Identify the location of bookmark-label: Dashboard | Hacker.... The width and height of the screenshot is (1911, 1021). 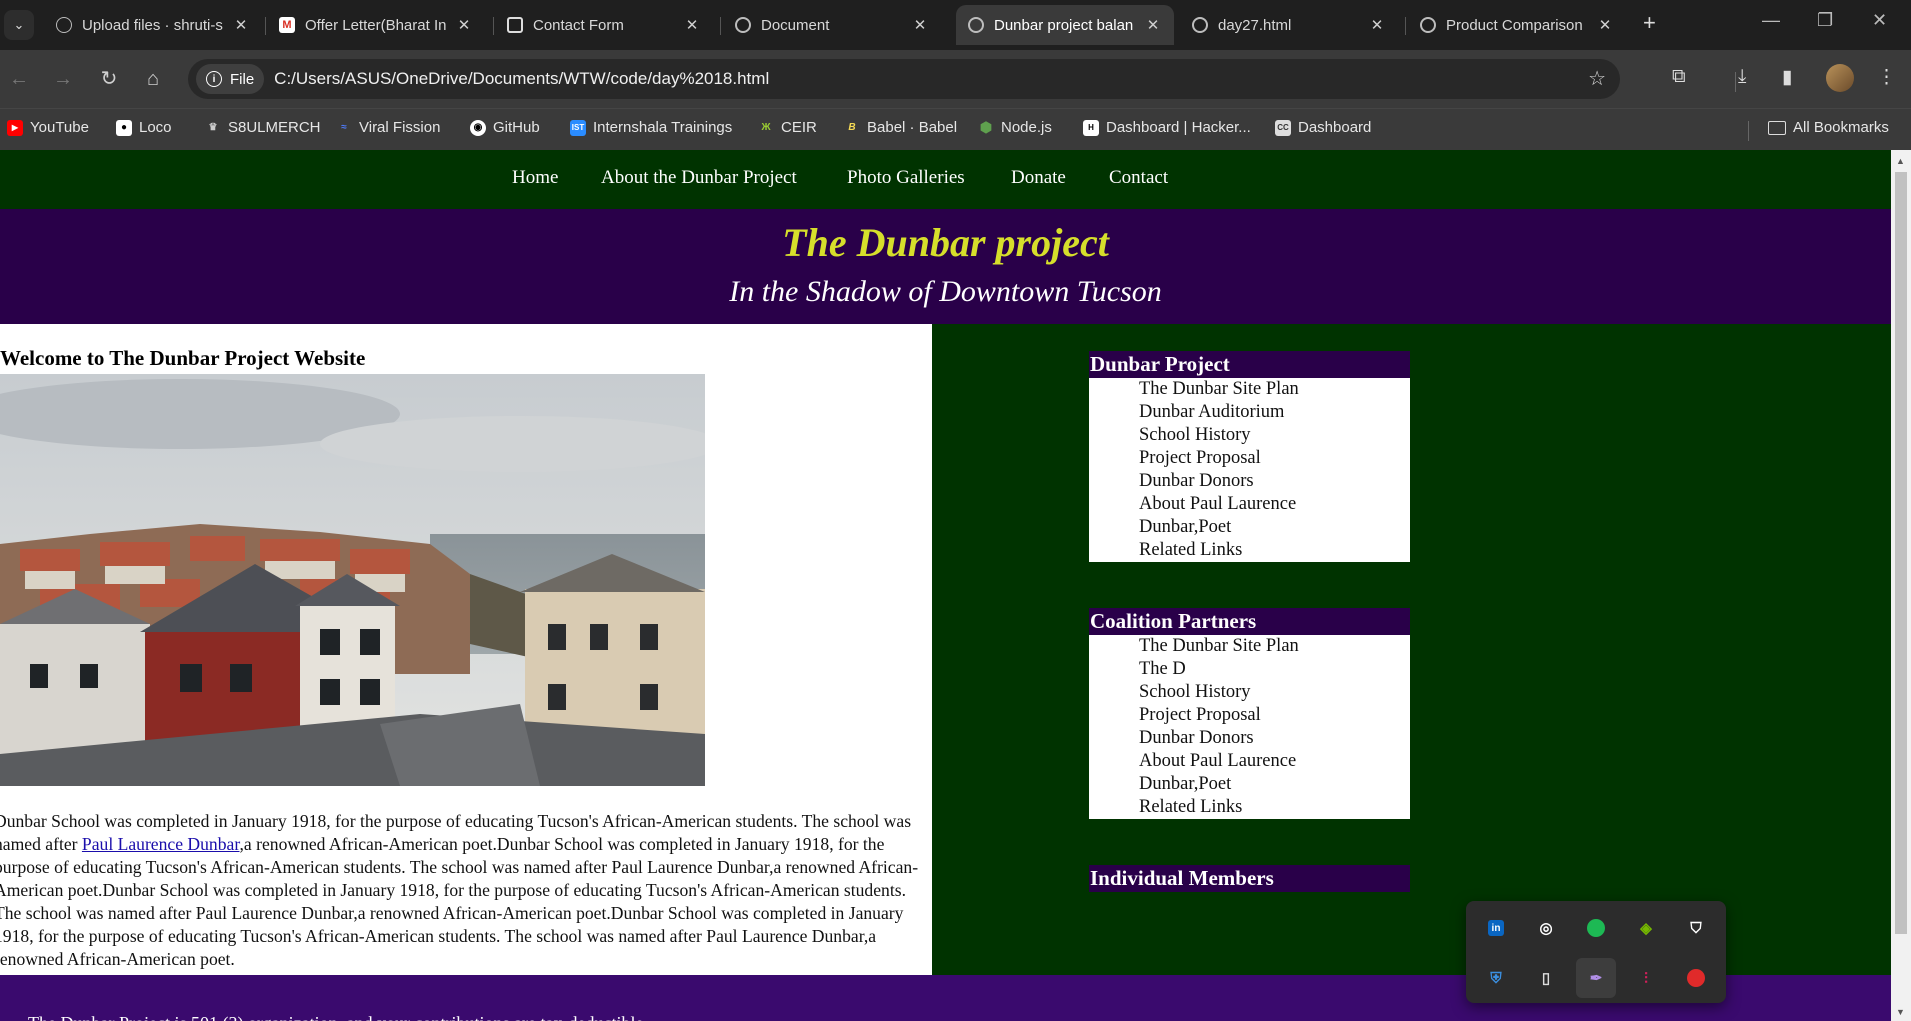
(1178, 127).